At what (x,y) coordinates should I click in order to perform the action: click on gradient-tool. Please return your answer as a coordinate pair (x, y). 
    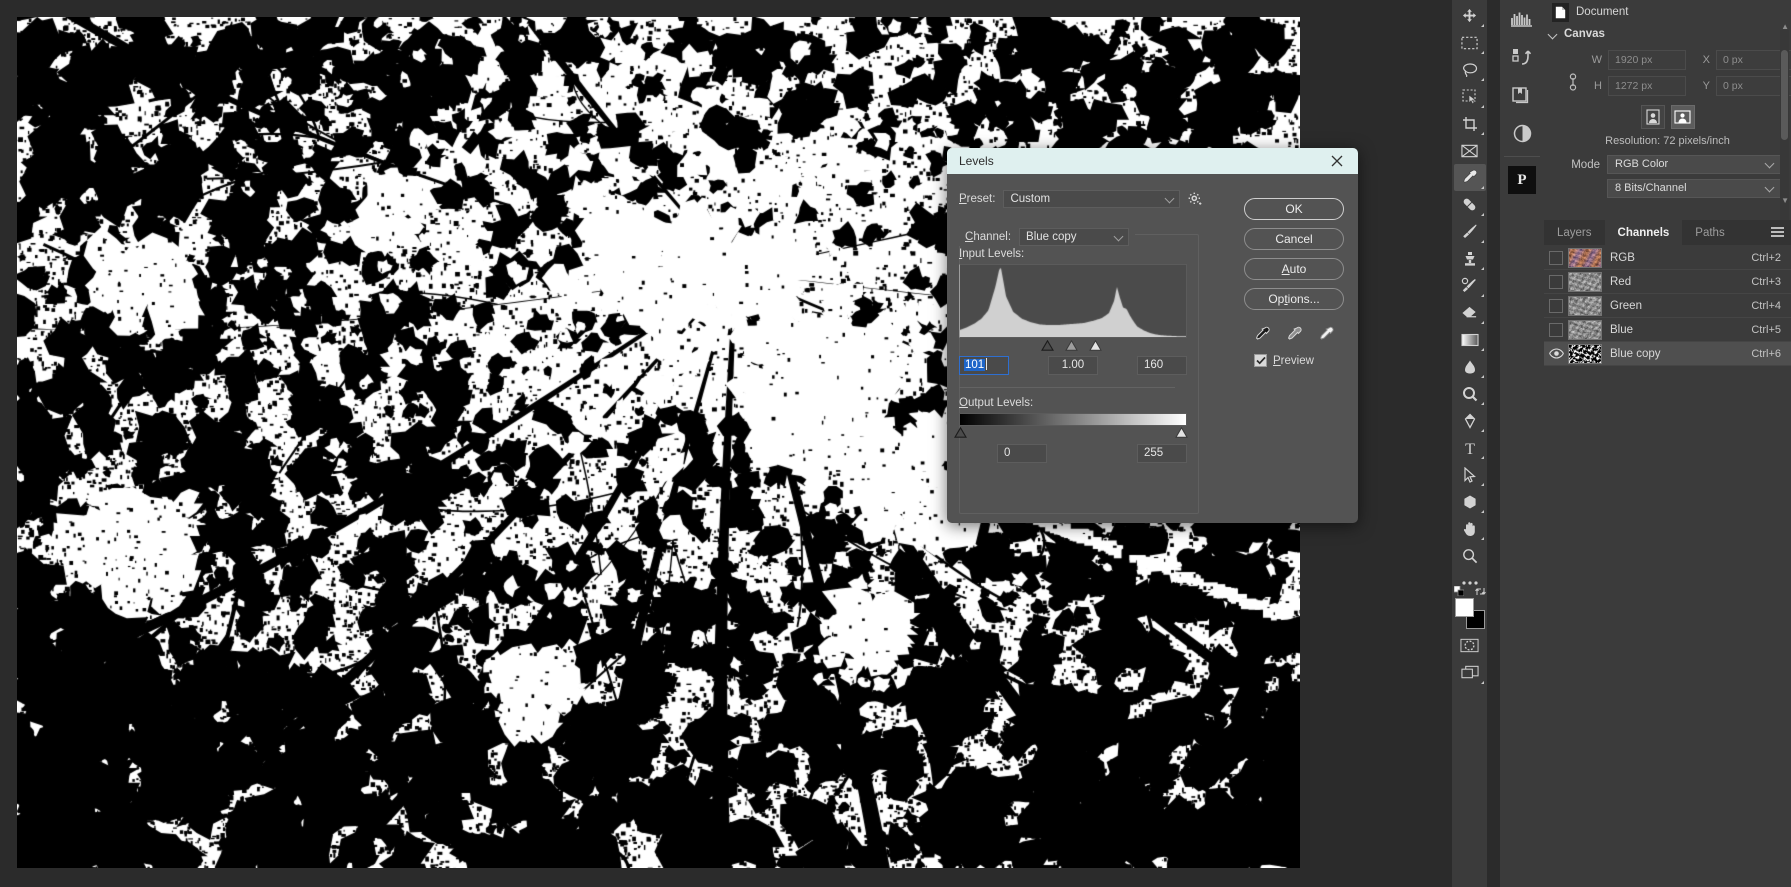
    Looking at the image, I should click on (1470, 339).